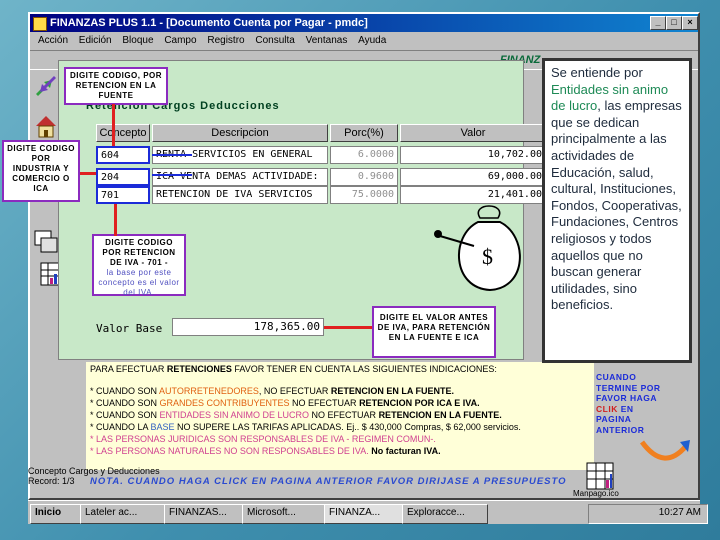 Image resolution: width=720 pixels, height=540 pixels. Describe the element at coordinates (664, 454) in the screenshot. I see `previous-page-arrow-icon` at that location.